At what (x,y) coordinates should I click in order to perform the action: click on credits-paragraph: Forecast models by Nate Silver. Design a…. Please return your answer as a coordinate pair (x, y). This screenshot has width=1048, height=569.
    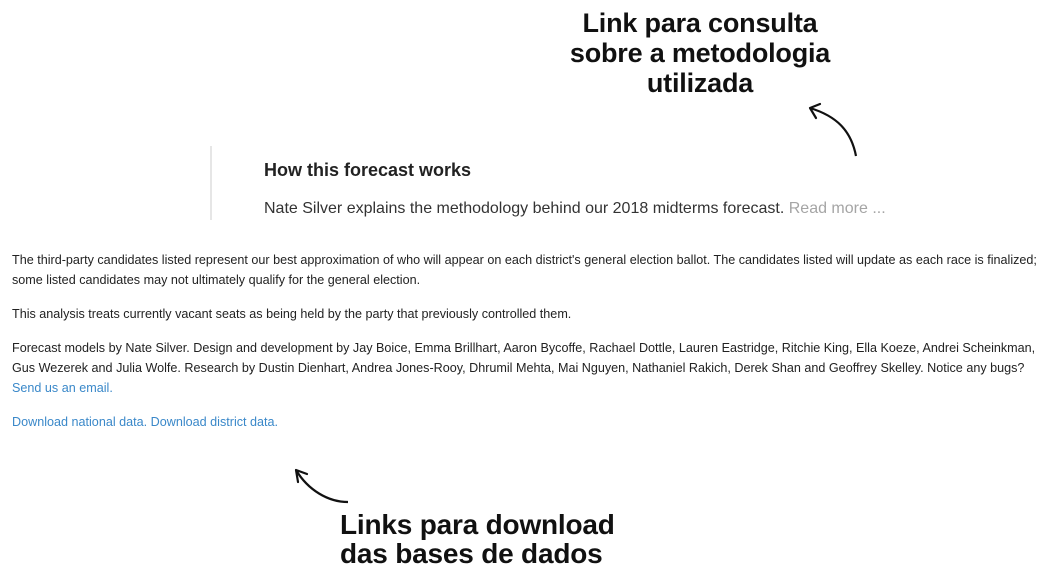
    Looking at the image, I should click on (529, 368).